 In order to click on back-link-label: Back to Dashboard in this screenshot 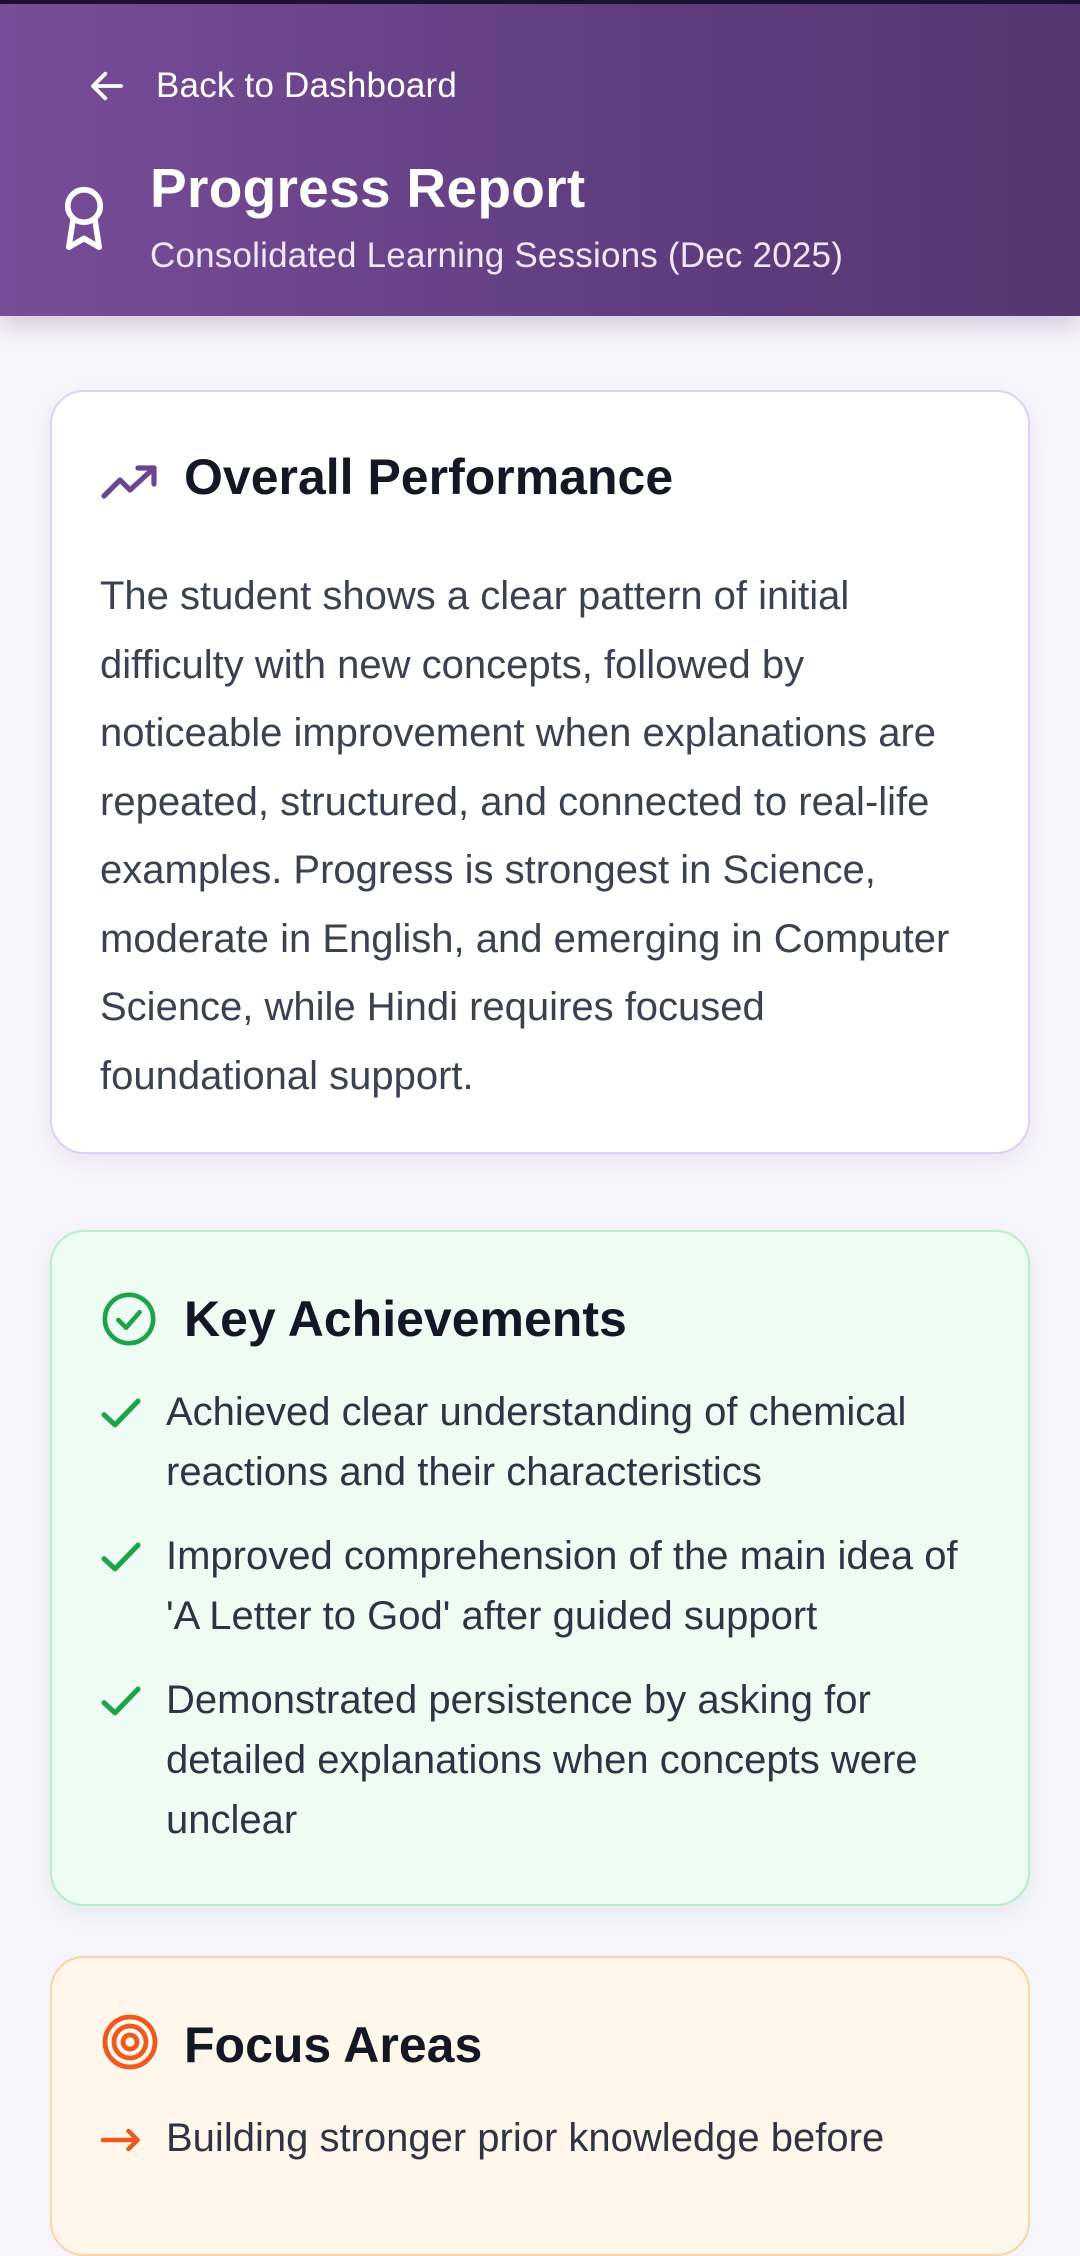, I will do `click(307, 85)`.